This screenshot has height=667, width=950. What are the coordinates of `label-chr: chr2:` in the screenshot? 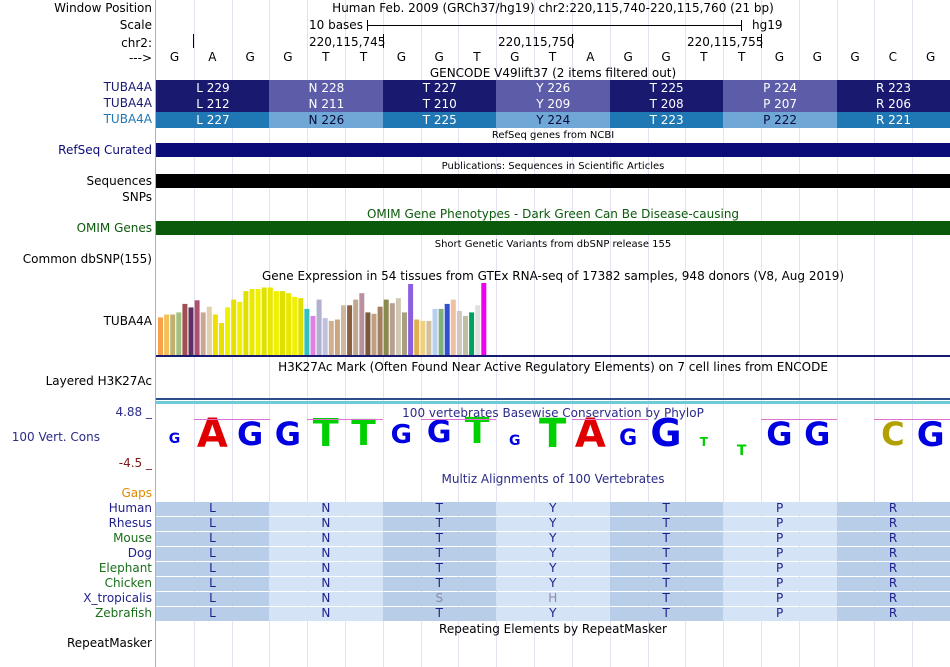 It's located at (136, 43).